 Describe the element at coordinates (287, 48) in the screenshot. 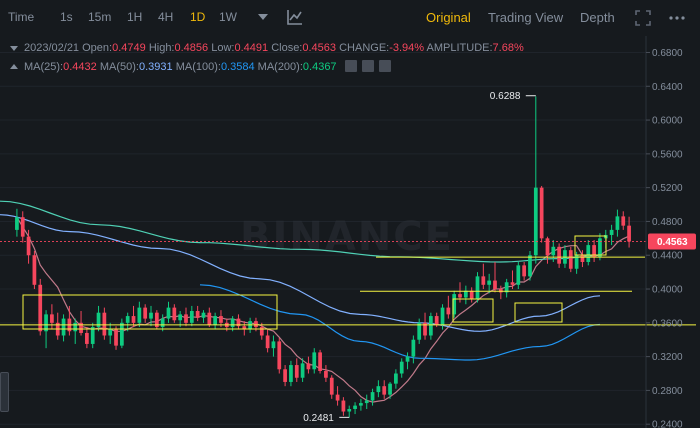

I see `close-label: Close:` at that location.